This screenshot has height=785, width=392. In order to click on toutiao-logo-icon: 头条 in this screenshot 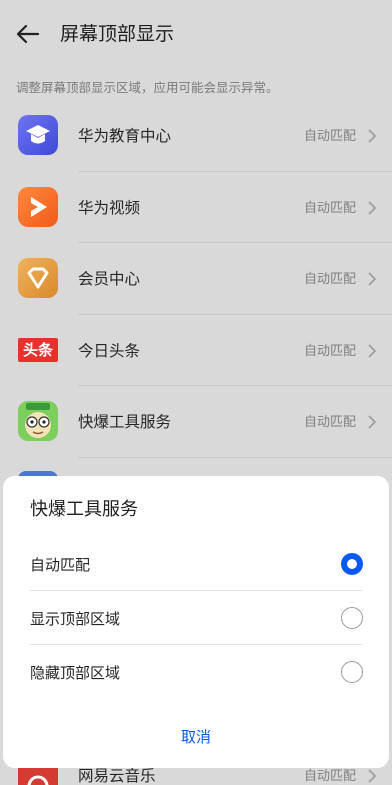, I will do `click(38, 350)`.